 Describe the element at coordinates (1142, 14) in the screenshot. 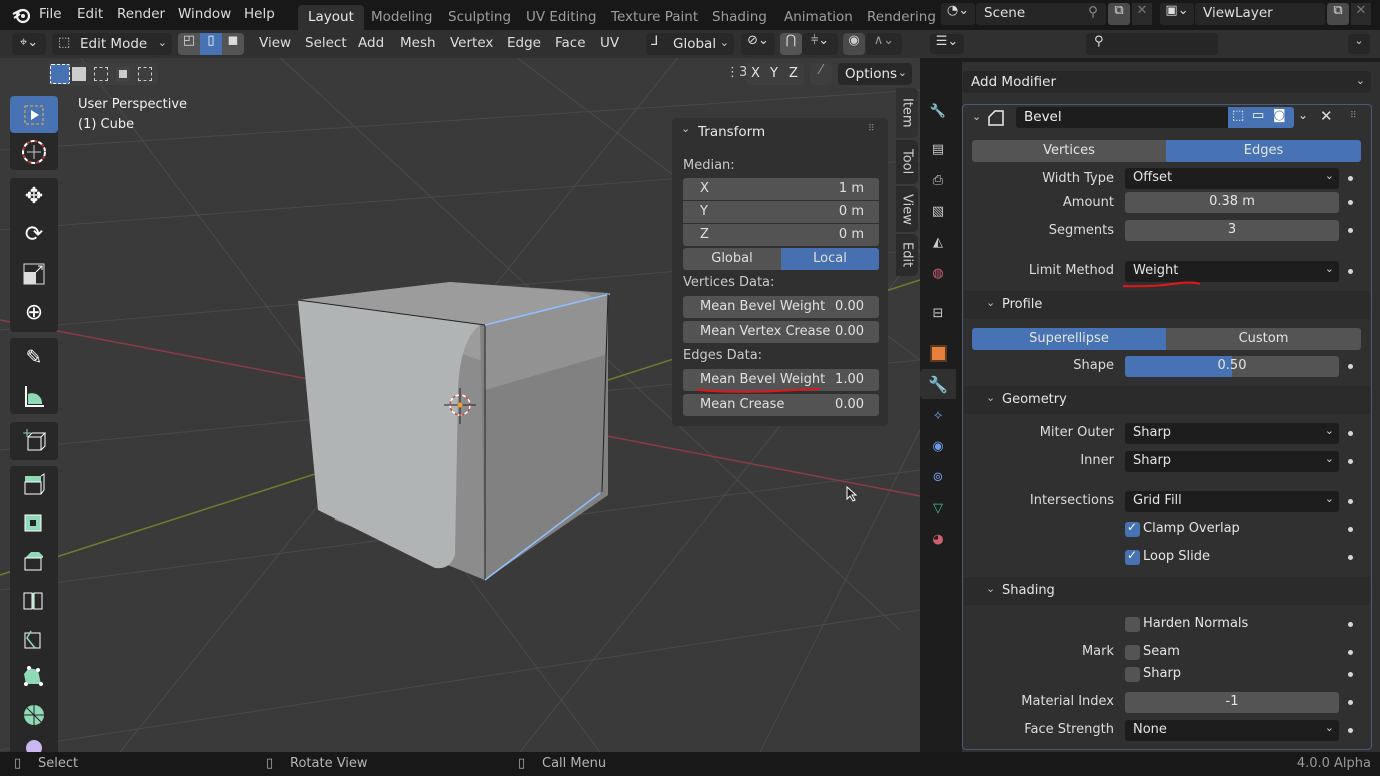

I see `delete-scene-icon: ✕` at that location.